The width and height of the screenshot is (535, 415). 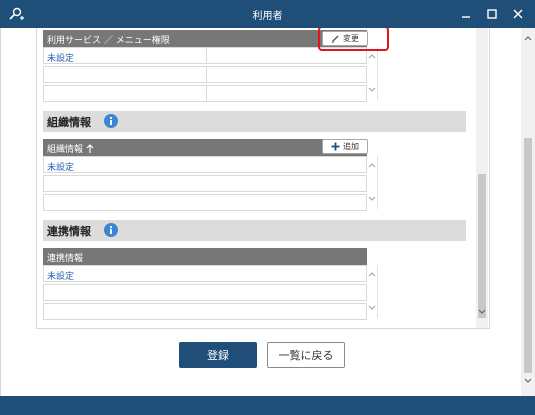 I want to click on sort-arrow-up-icon, so click(x=90, y=148).